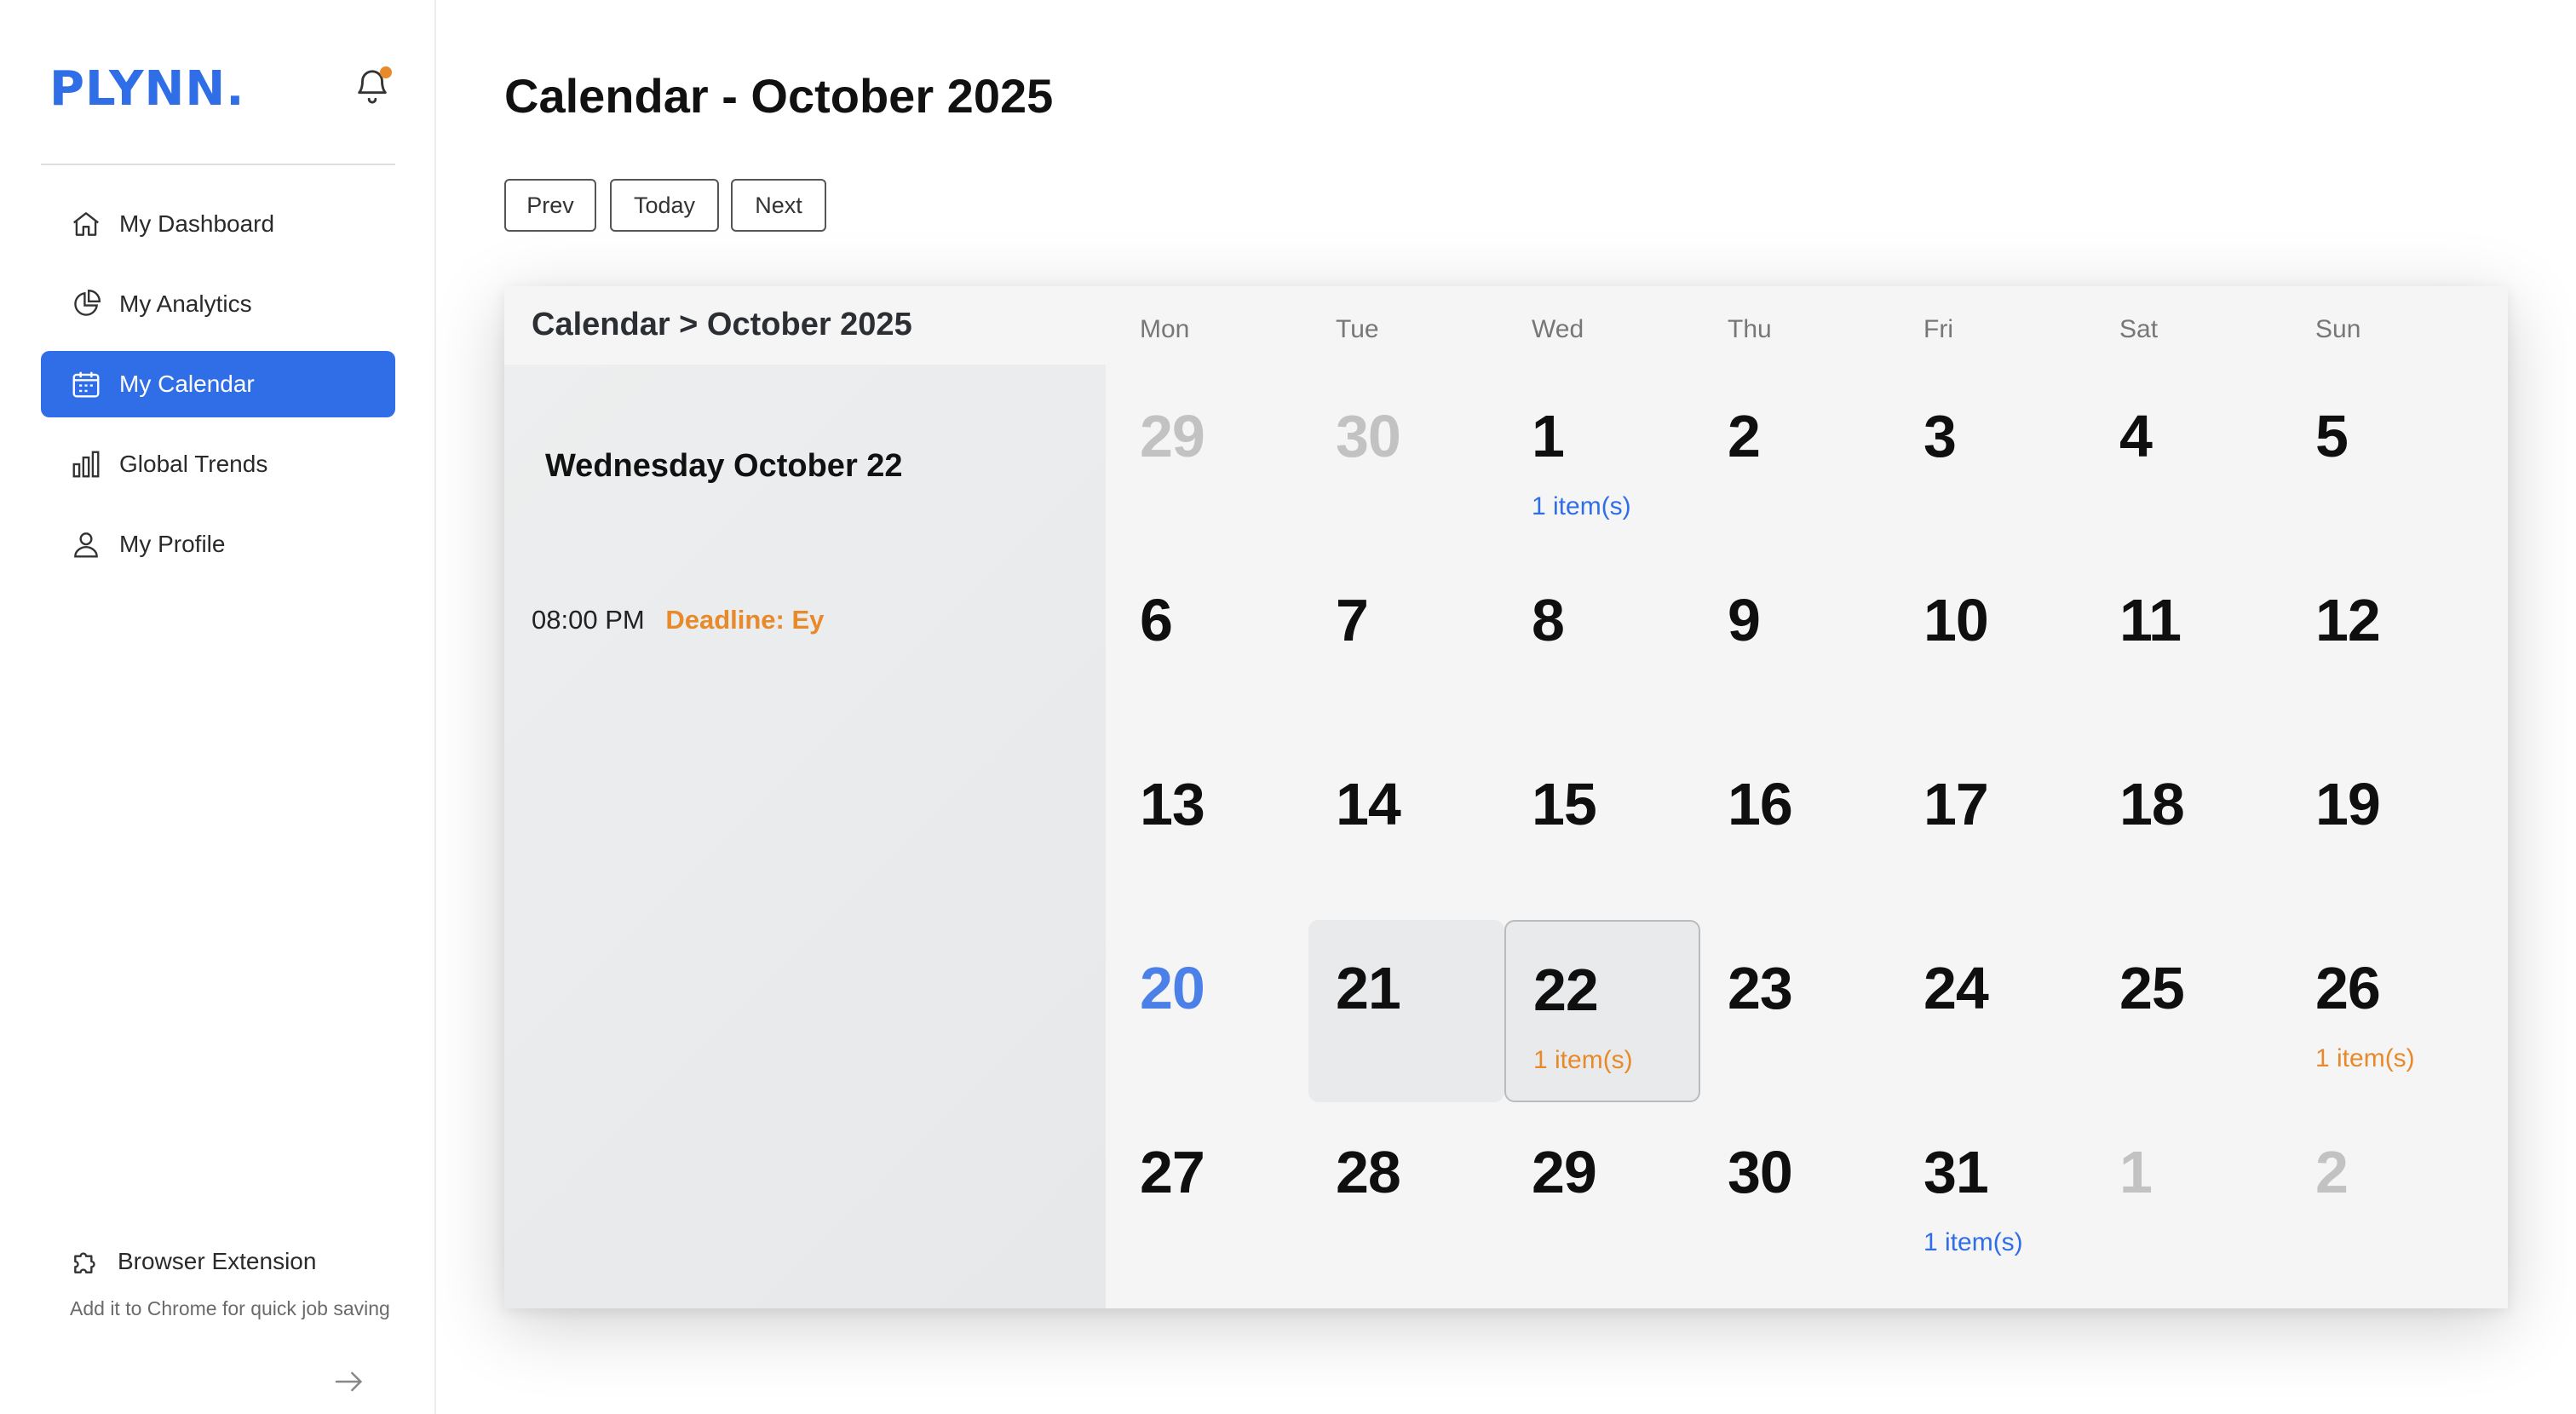  I want to click on day-cell: 21, so click(1406, 1011).